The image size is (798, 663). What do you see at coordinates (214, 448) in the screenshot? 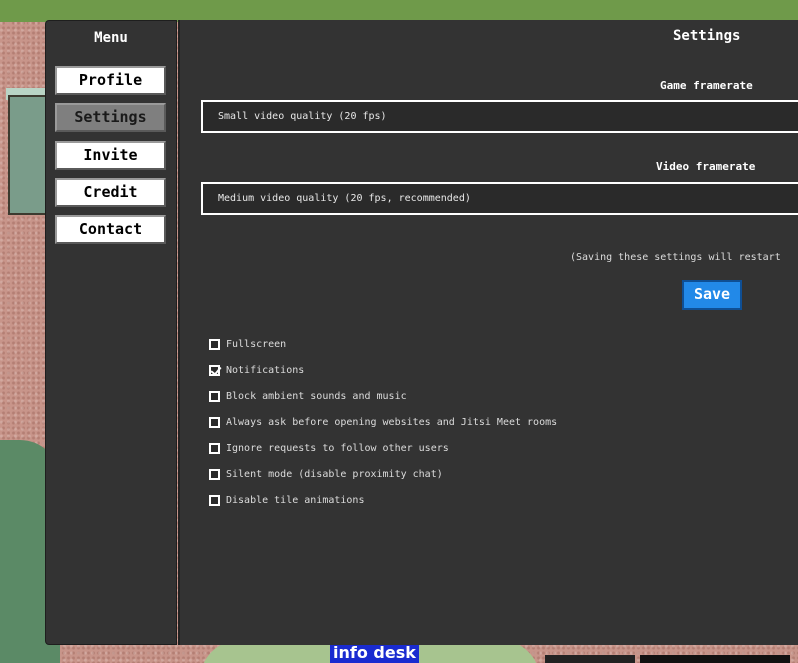
I see `ignore-follow-requests-checkbox` at bounding box center [214, 448].